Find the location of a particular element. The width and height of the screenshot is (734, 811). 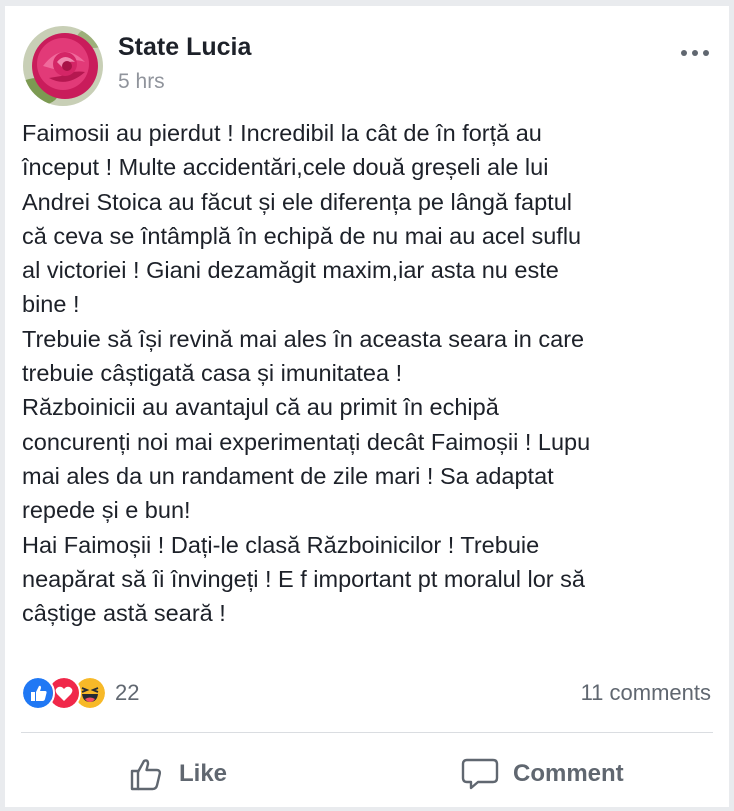

comment-button-label: Comment is located at coordinates (568, 773).